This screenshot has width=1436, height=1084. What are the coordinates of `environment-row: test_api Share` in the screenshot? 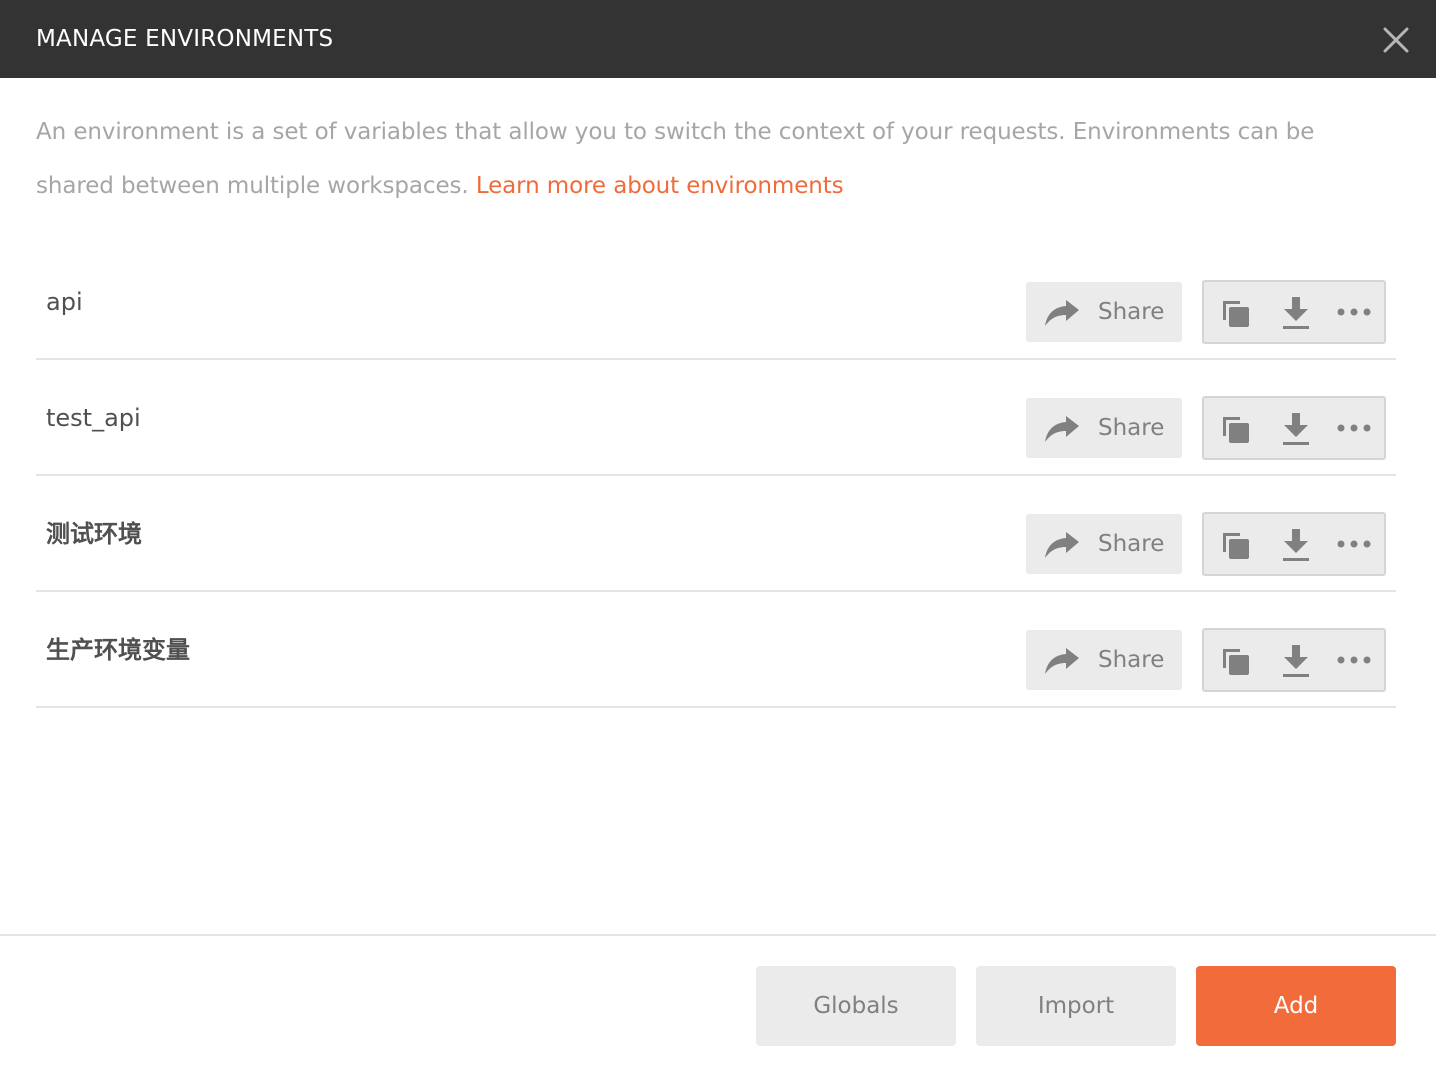 It's located at (716, 418).